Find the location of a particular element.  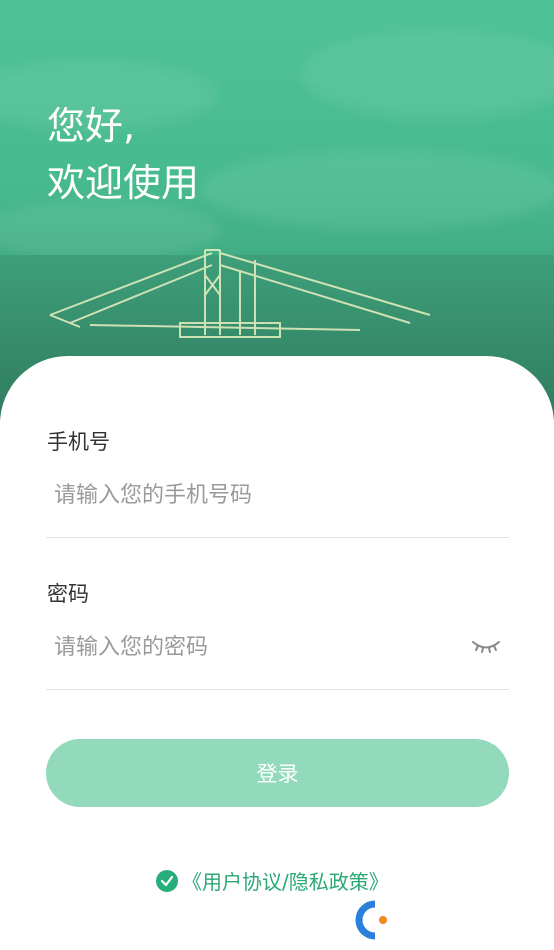

phone-label: 手机号 is located at coordinates (78, 442).